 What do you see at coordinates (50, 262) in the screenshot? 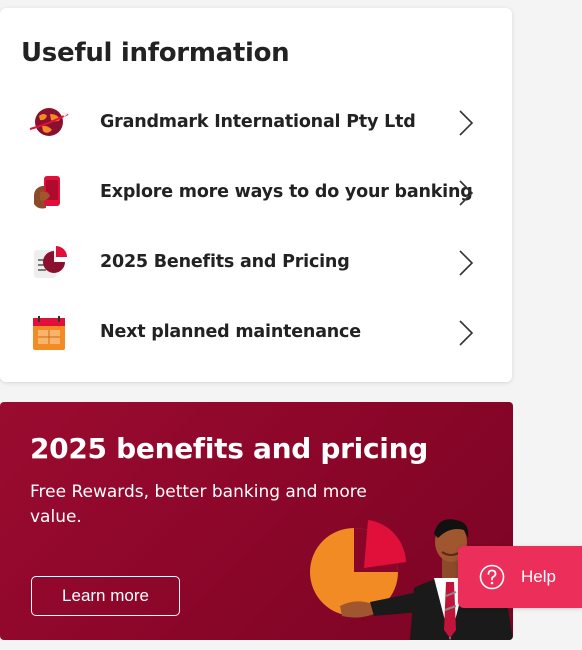
I see `pie-chart-document-icon` at bounding box center [50, 262].